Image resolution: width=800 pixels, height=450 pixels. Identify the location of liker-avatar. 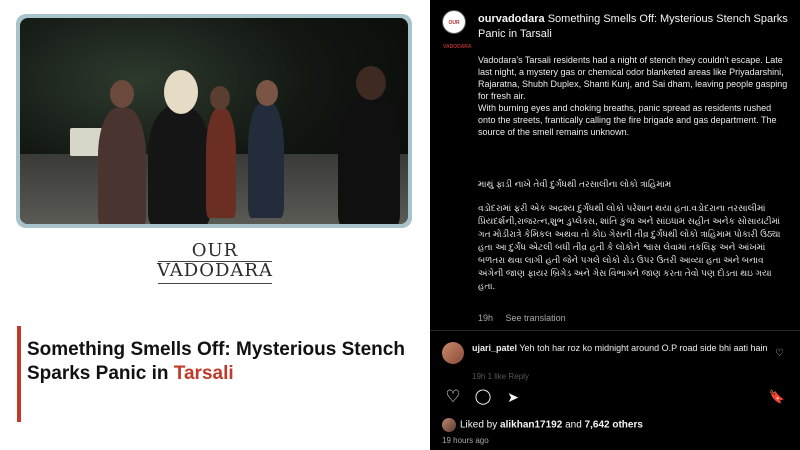
(449, 425).